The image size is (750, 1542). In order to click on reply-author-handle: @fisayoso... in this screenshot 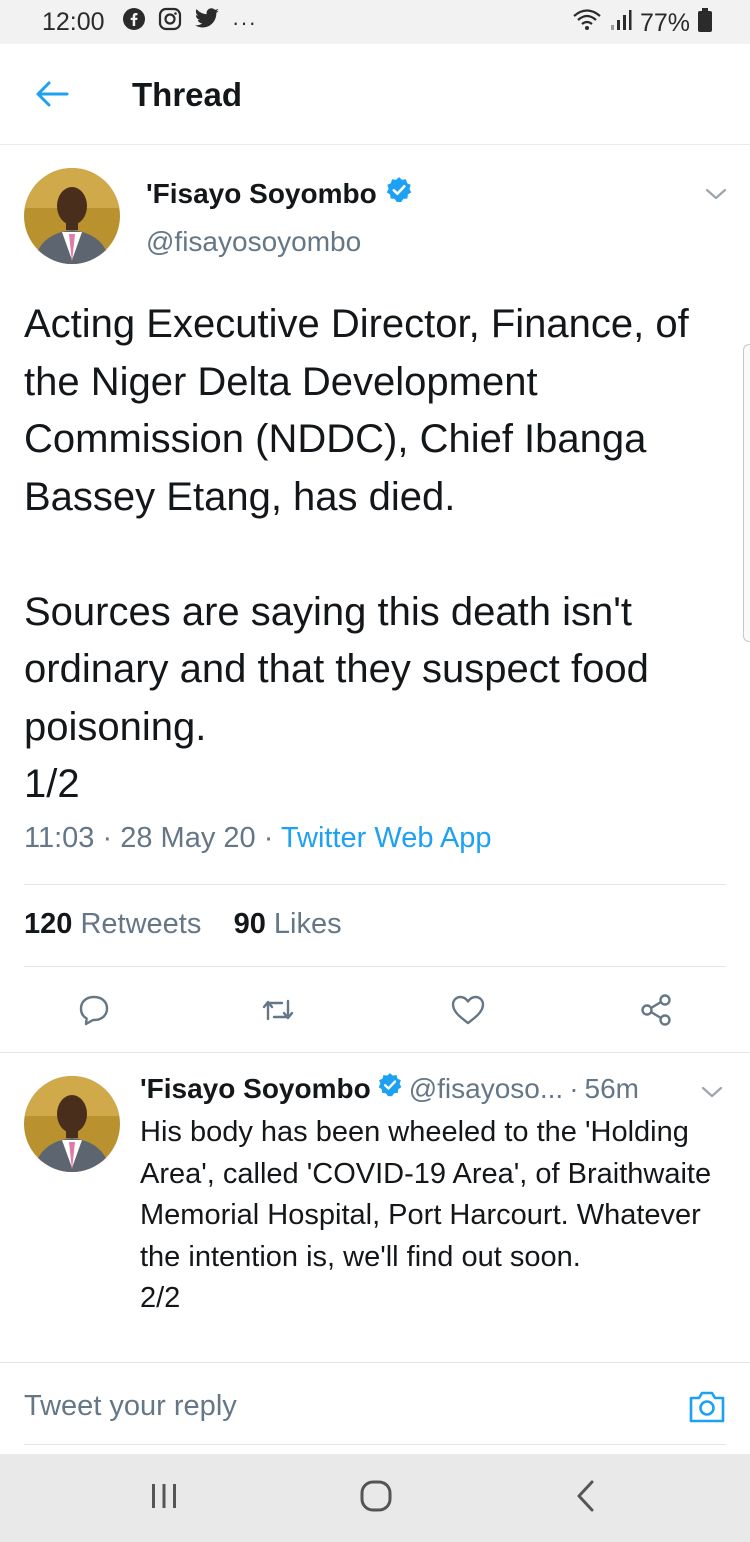, I will do `click(486, 1089)`.